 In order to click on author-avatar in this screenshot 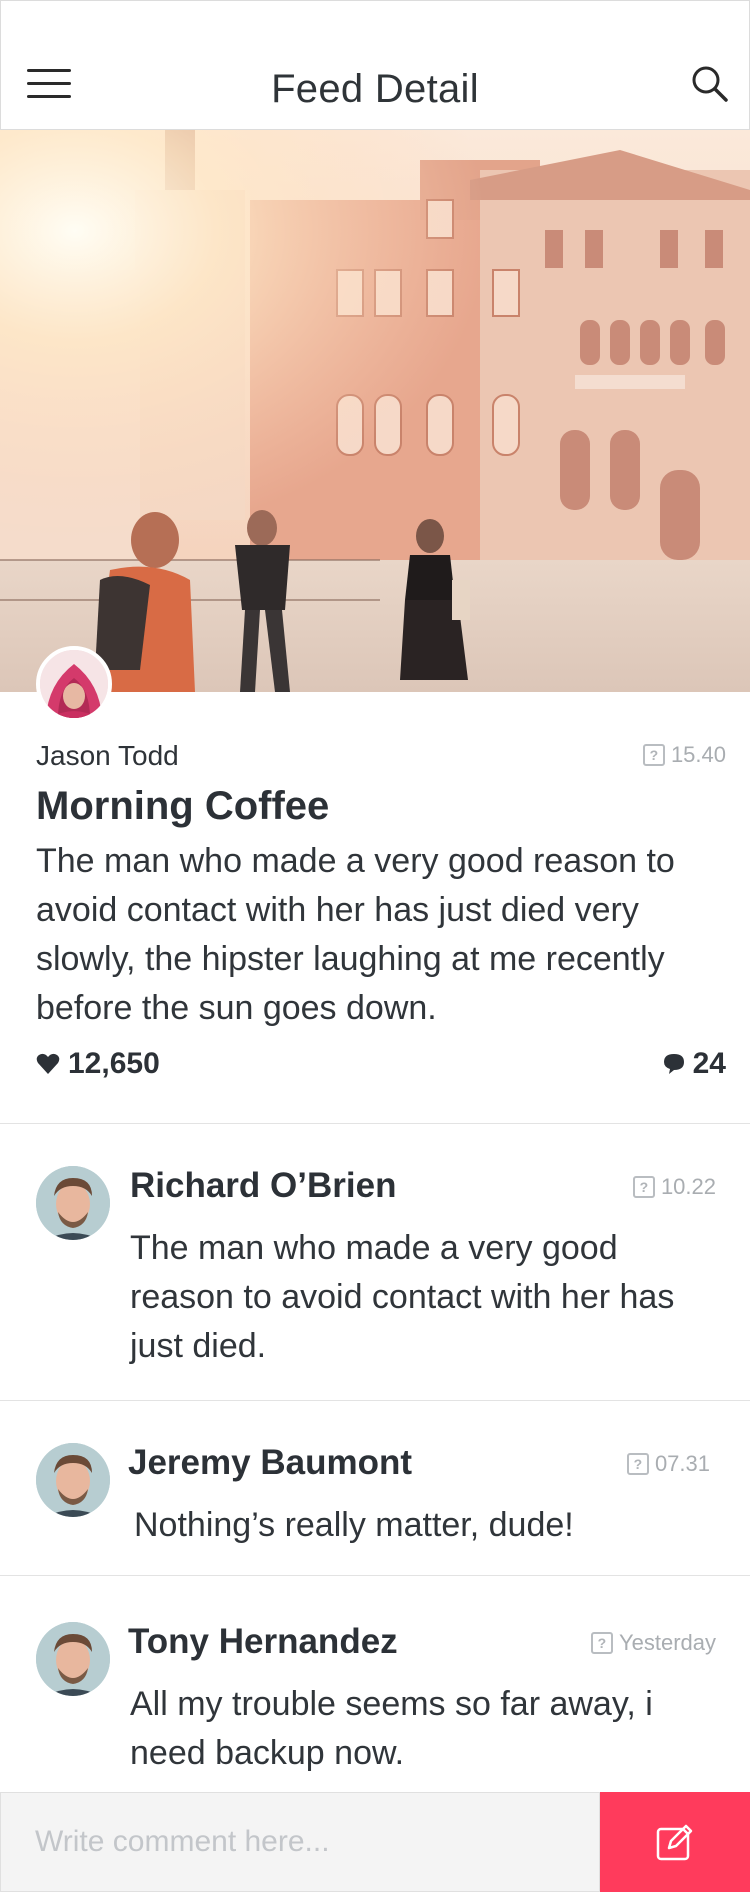, I will do `click(74, 684)`.